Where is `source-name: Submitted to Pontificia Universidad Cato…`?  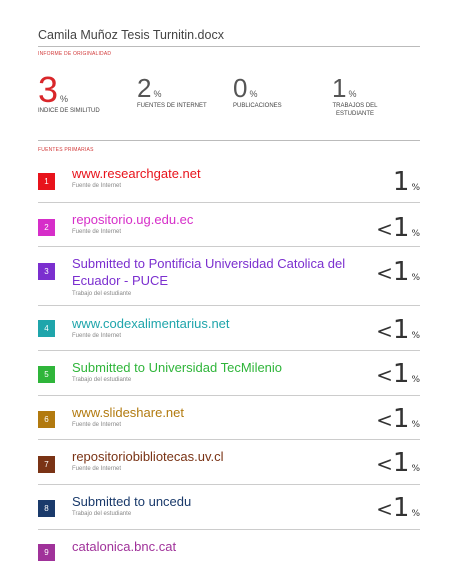 source-name: Submitted to Pontificia Universidad Cato… is located at coordinates (212, 272).